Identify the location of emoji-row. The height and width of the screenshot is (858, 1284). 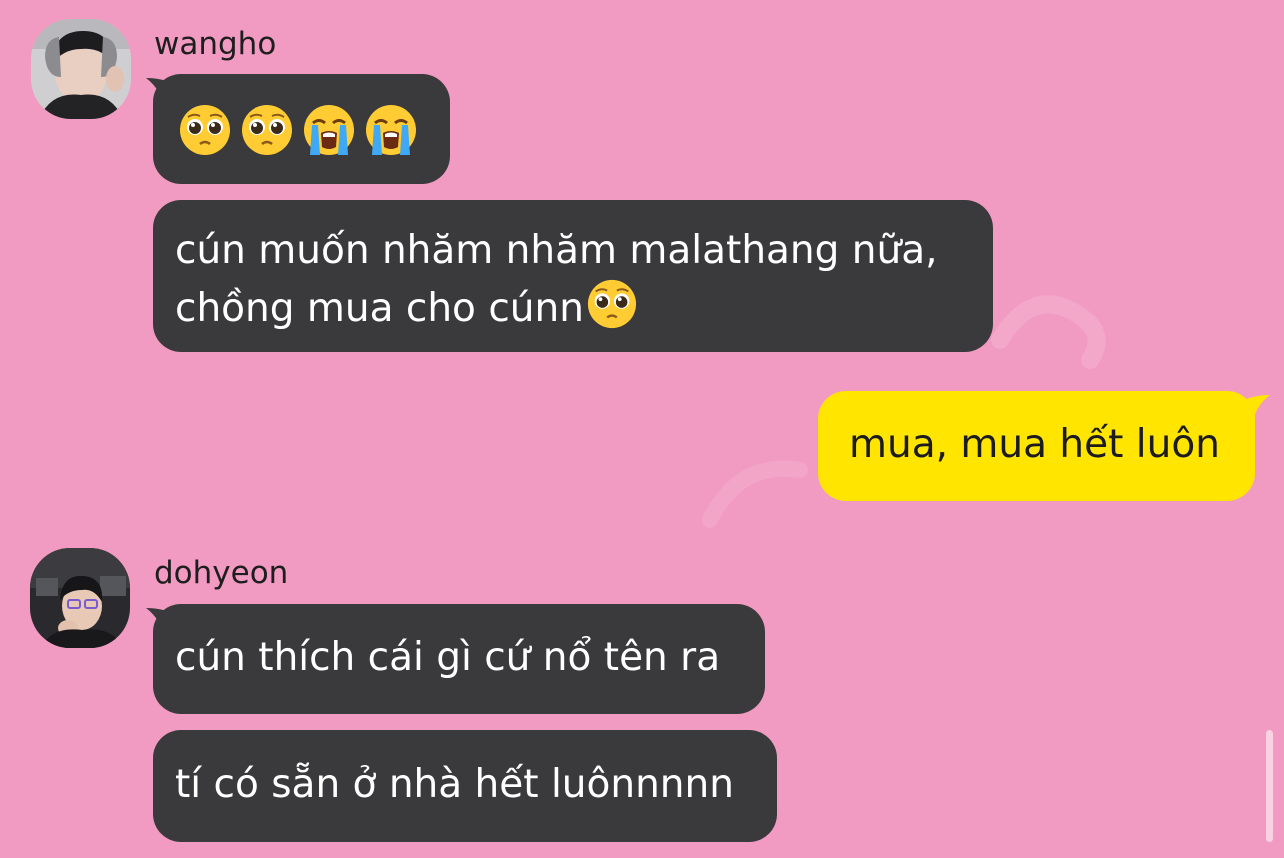
(298, 130).